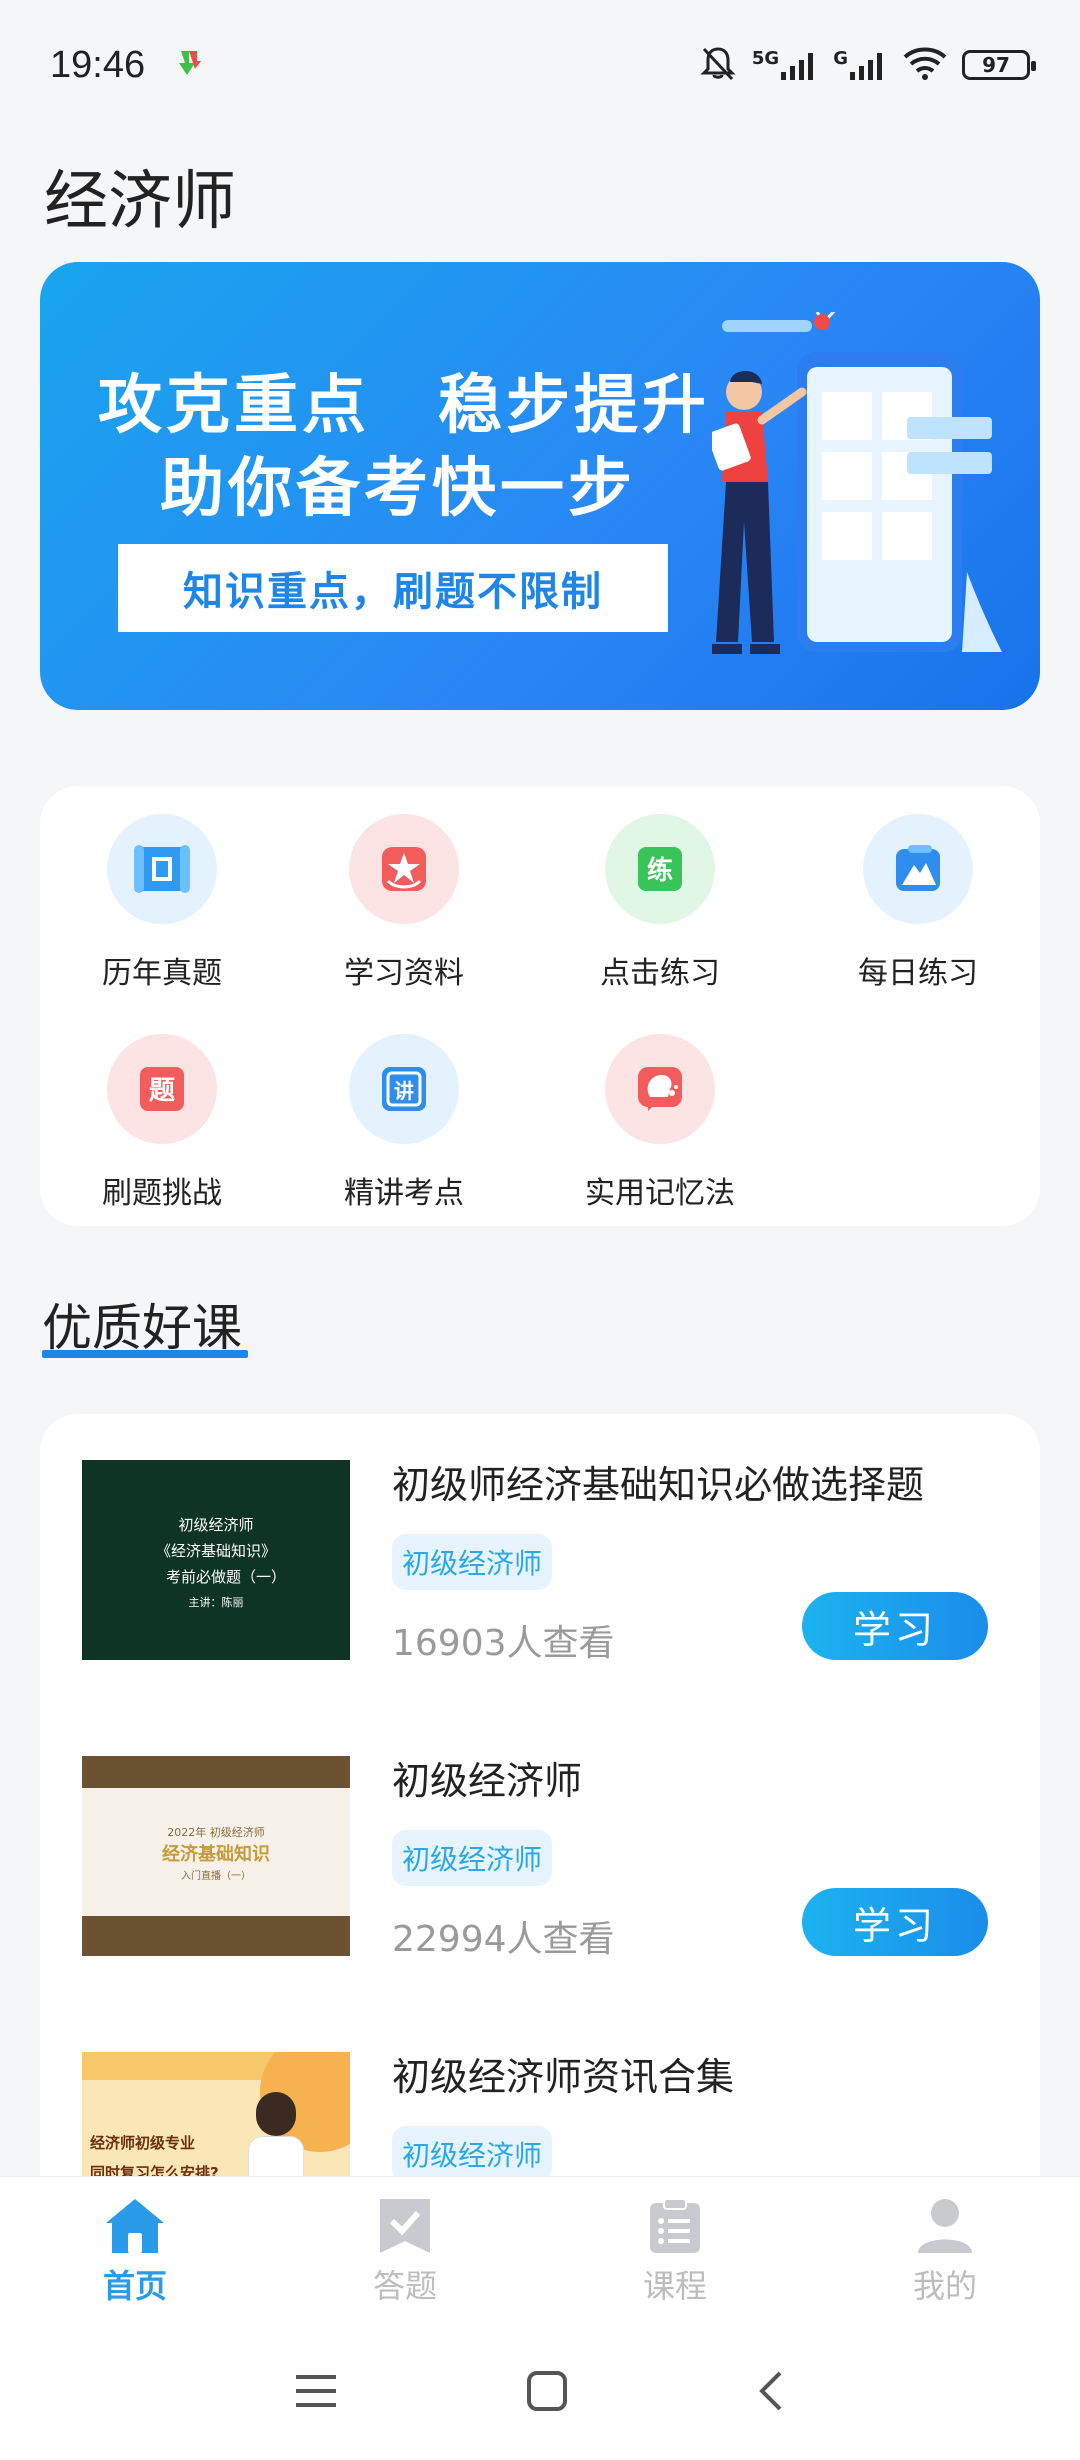  I want to click on thumb-text: 主讲：陈丽, so click(216, 1602).